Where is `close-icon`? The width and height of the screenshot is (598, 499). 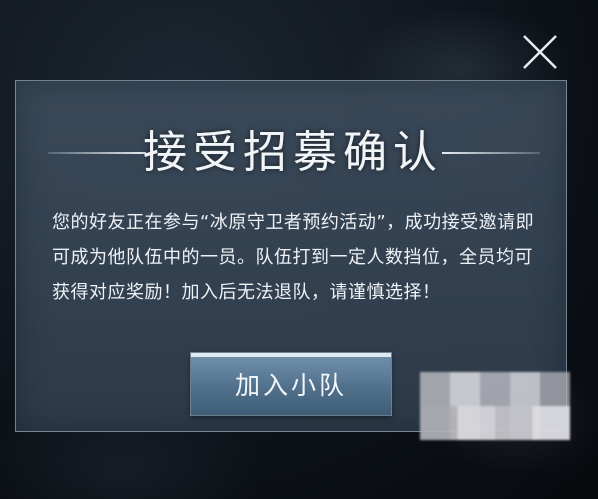
close-icon is located at coordinates (540, 52).